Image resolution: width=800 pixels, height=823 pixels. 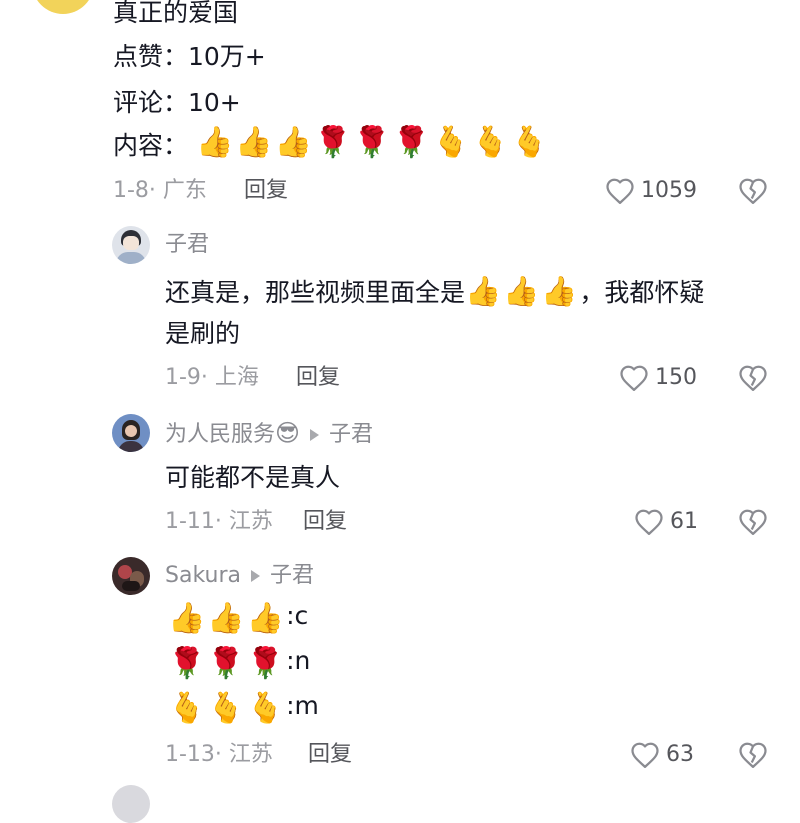 I want to click on reply-text-line: 🫰🫰🫰:m, so click(x=243, y=708).